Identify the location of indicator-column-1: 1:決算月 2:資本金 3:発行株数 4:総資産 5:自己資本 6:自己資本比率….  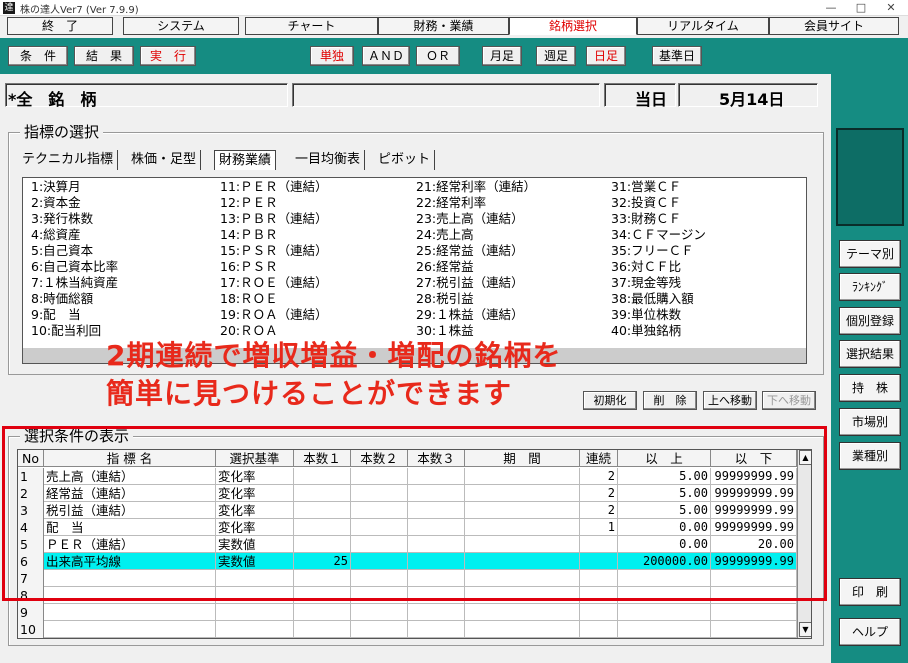
(74, 259).